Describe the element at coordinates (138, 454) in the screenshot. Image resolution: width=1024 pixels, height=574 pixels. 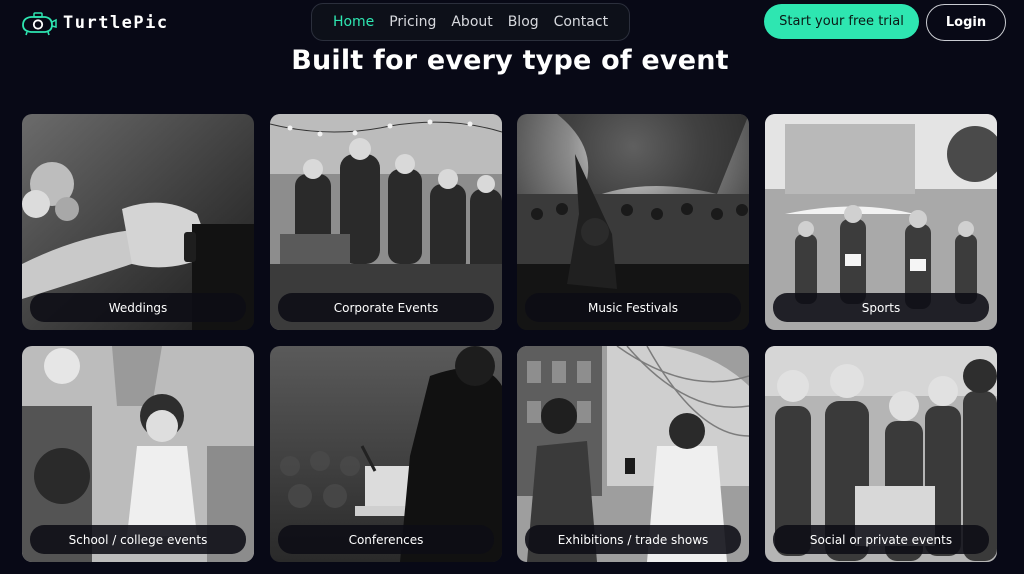
I see `event-card-school-college-events: School / college events` at that location.